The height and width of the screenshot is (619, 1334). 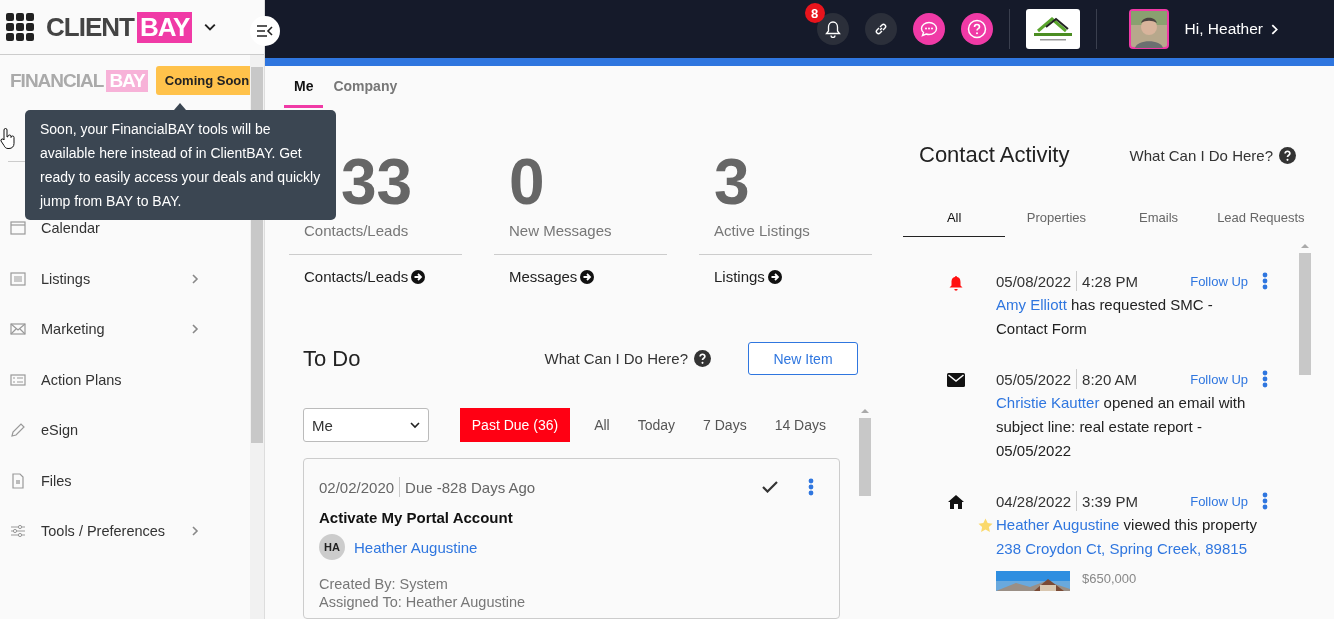 I want to click on link-icon, so click(x=880, y=29).